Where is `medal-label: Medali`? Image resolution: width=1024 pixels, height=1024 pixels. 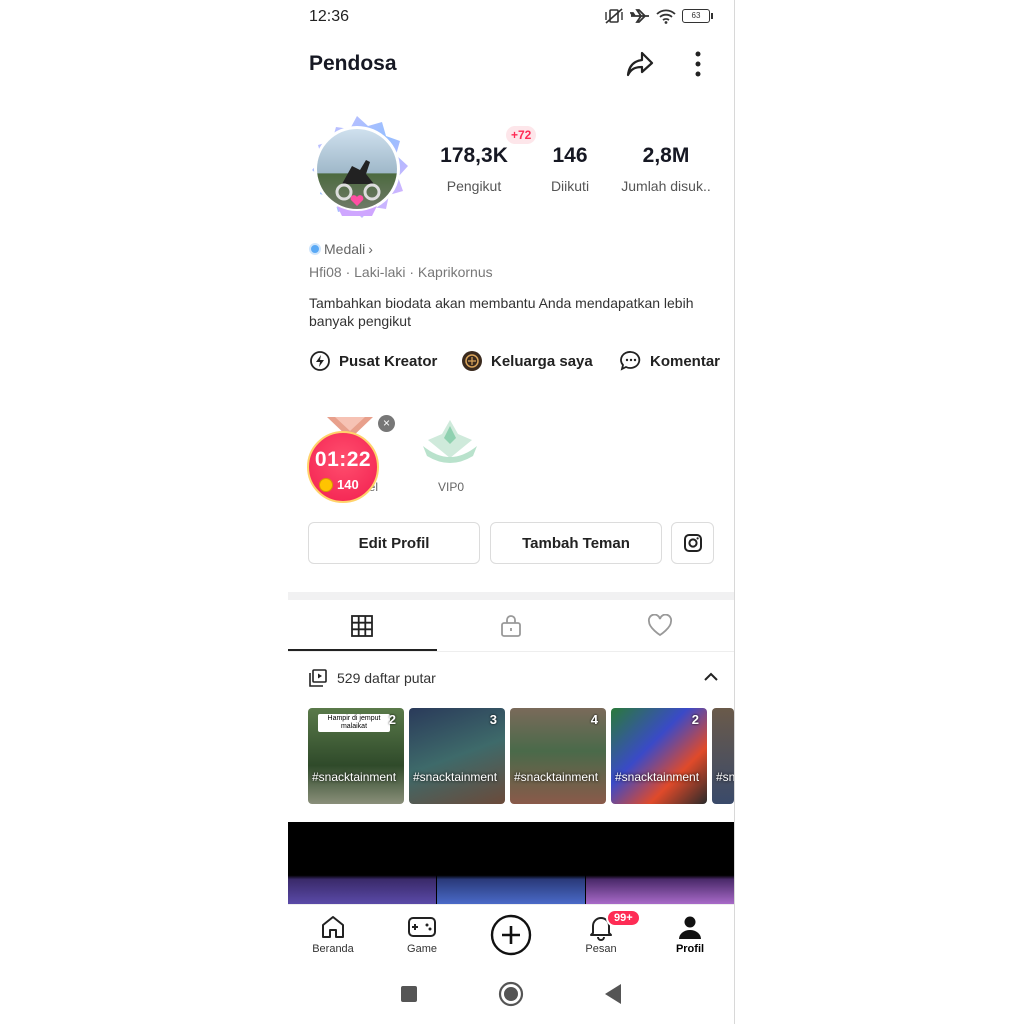 medal-label: Medali is located at coordinates (345, 249).